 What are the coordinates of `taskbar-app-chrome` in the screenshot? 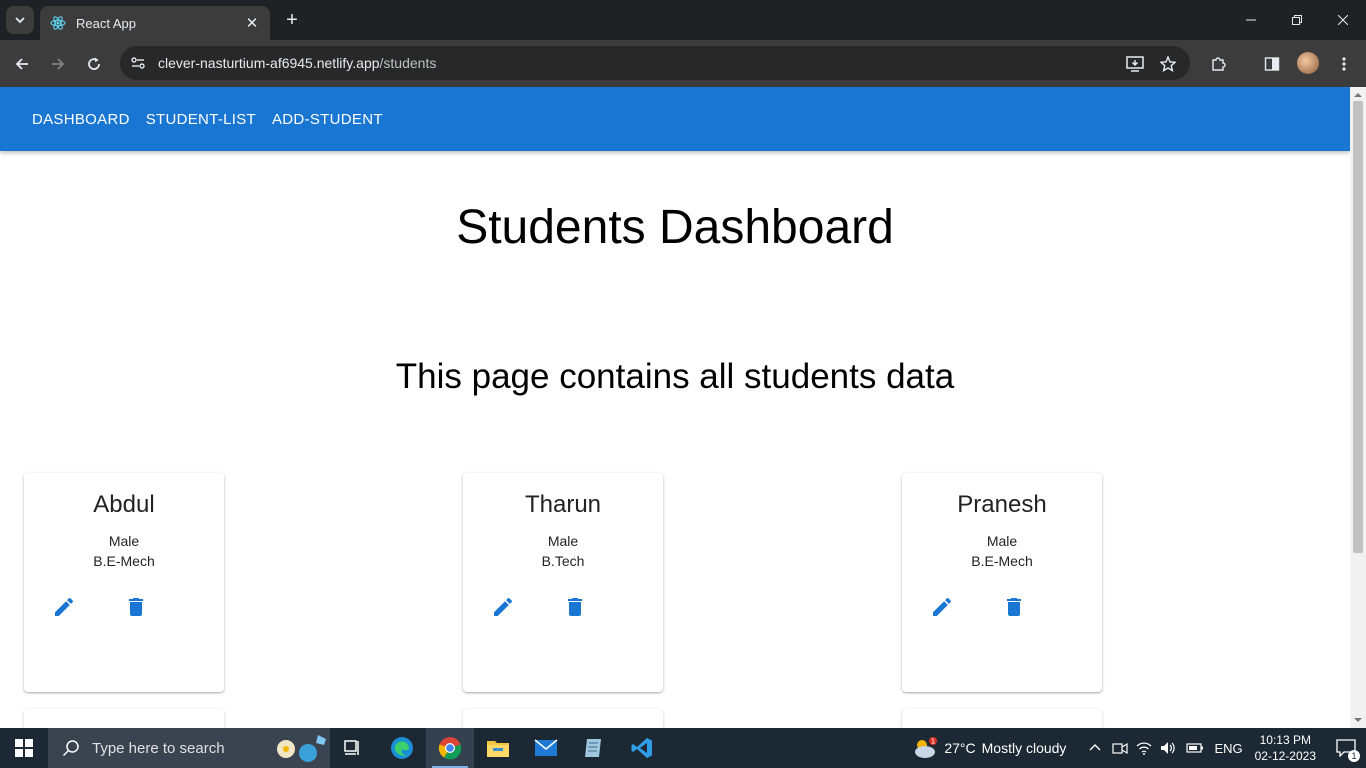 It's located at (450, 748).